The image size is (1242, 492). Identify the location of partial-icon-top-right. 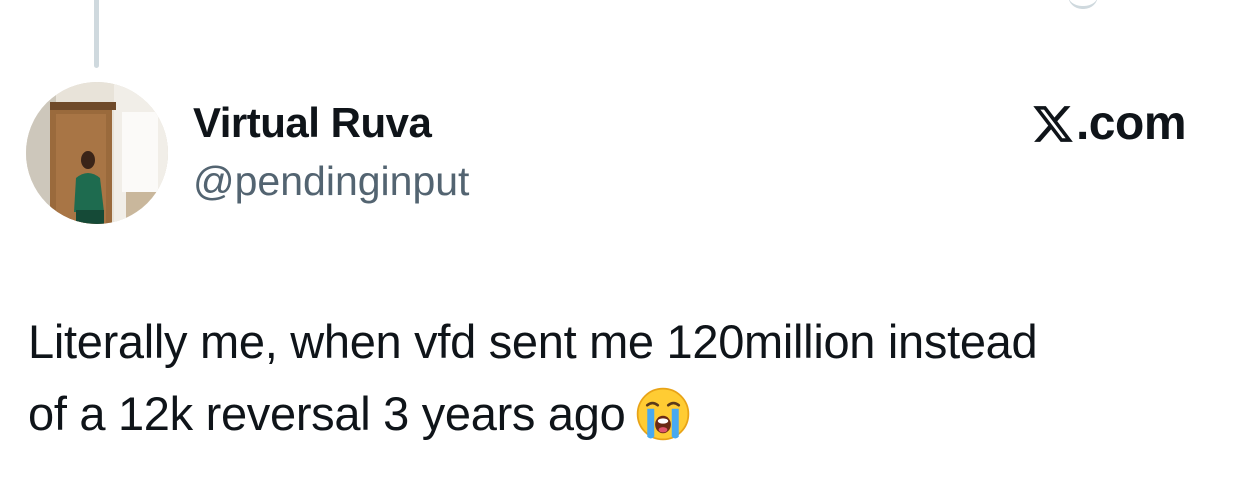
(1083, 4).